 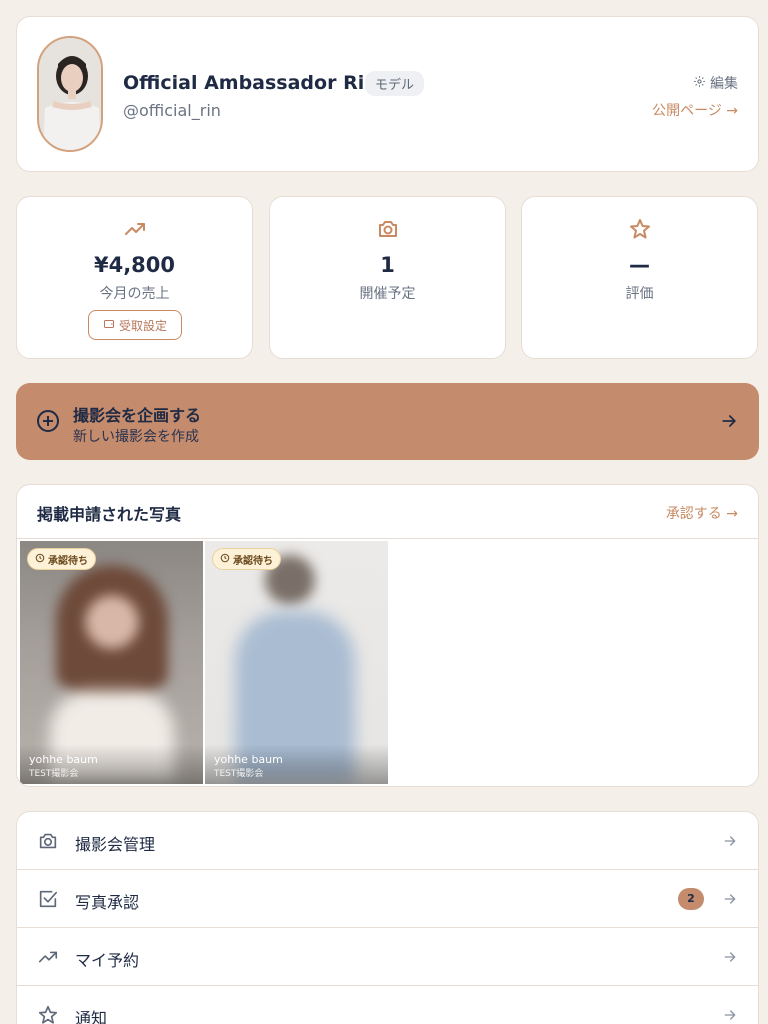 What do you see at coordinates (695, 110) in the screenshot?
I see `public-page-link: 公開ページ →` at bounding box center [695, 110].